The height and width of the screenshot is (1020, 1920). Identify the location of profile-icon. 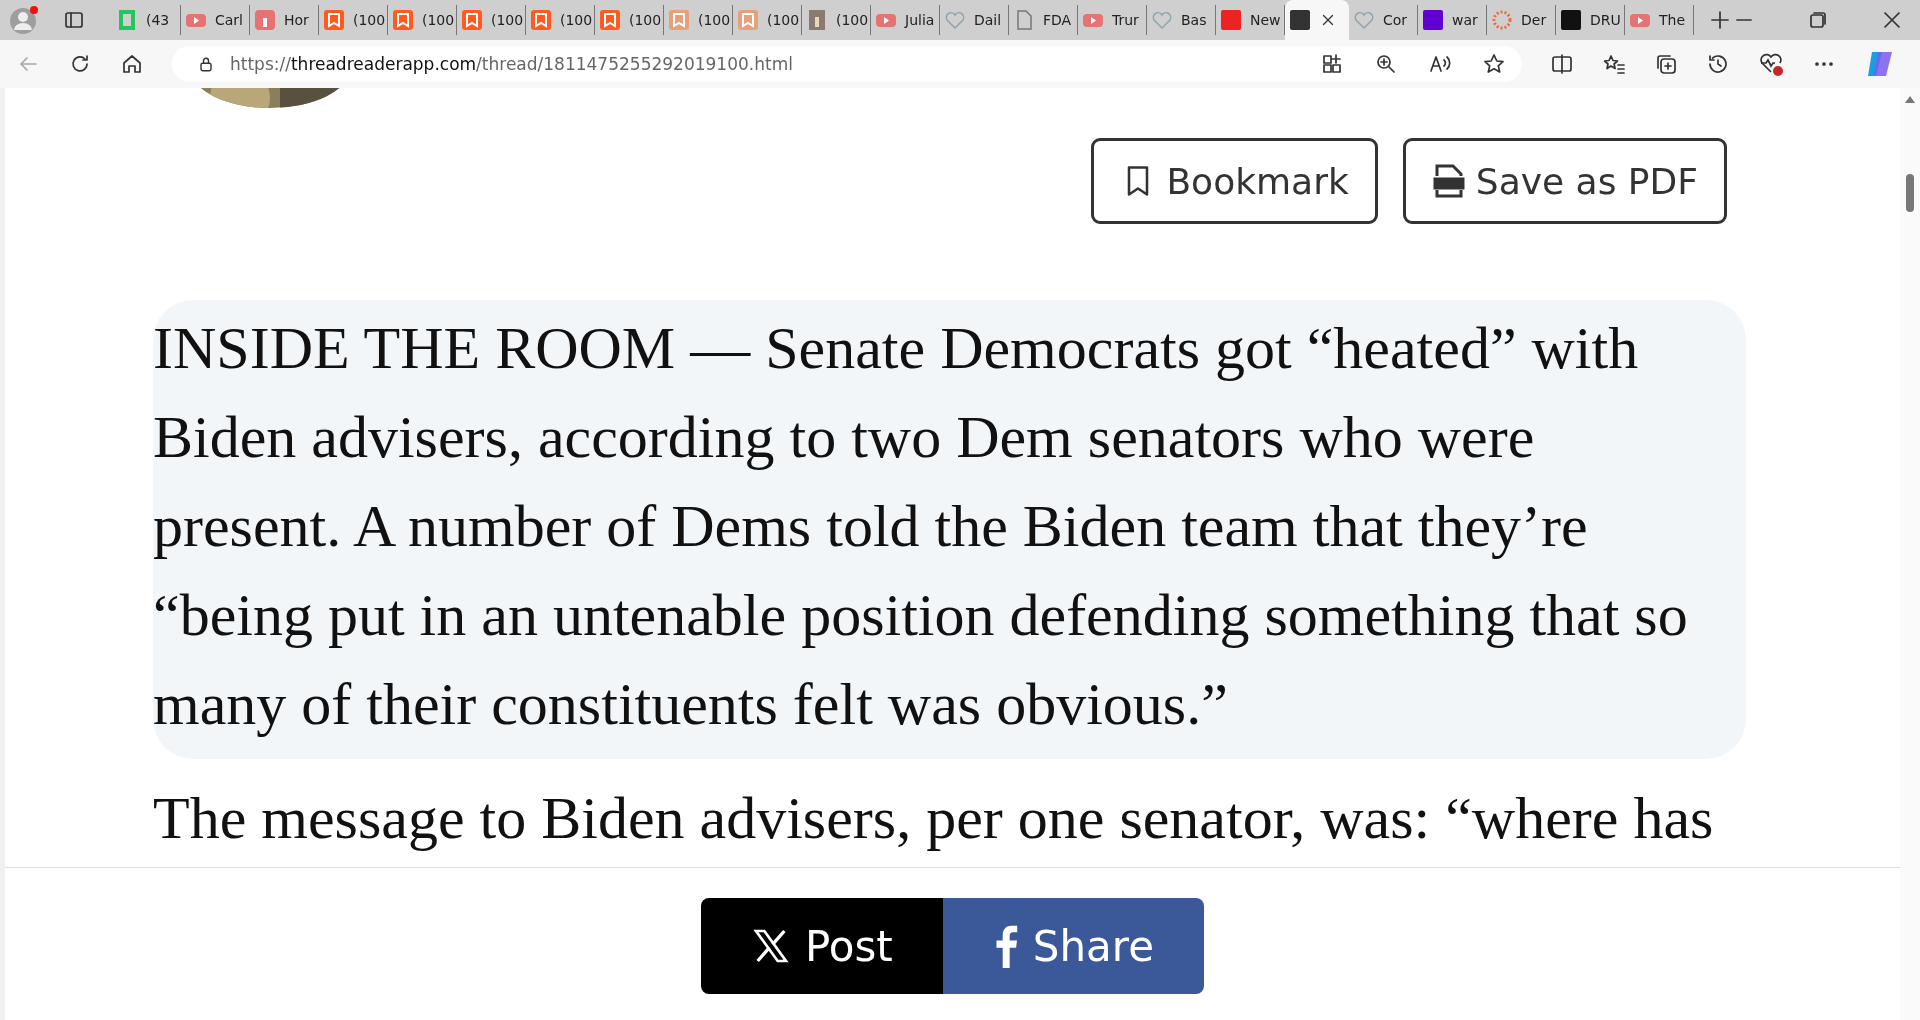
(24, 20).